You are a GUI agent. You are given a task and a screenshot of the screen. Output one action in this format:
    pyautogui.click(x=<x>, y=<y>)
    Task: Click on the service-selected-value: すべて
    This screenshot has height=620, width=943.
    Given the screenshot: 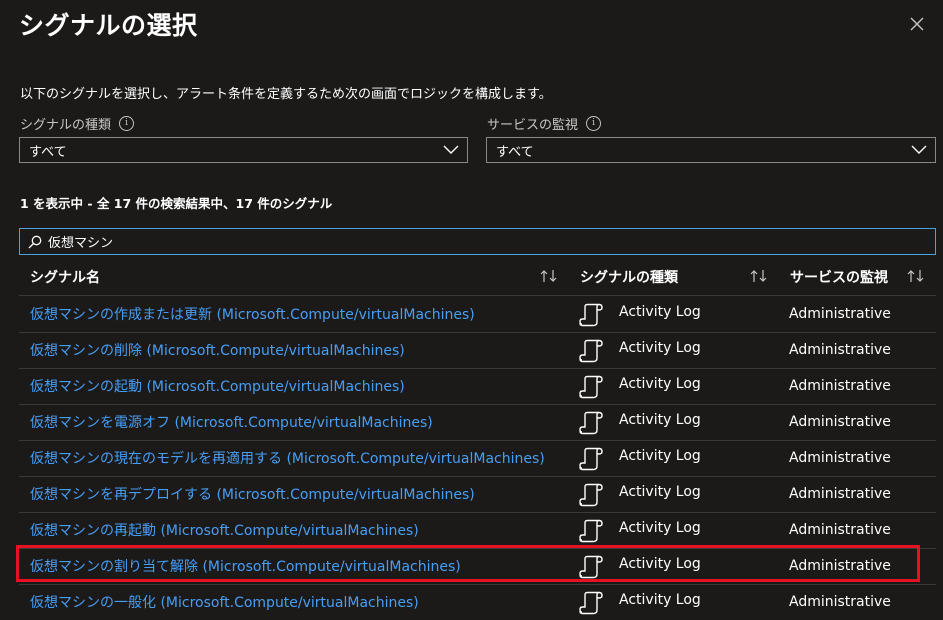 What is the action you would take?
    pyautogui.click(x=515, y=152)
    